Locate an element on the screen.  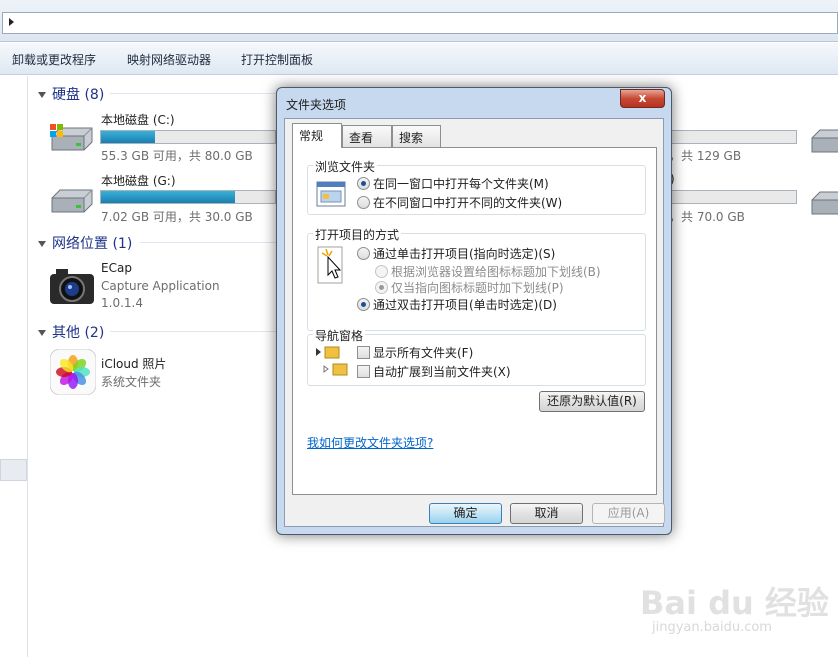
ok-button: 确定 is located at coordinates (465, 513).